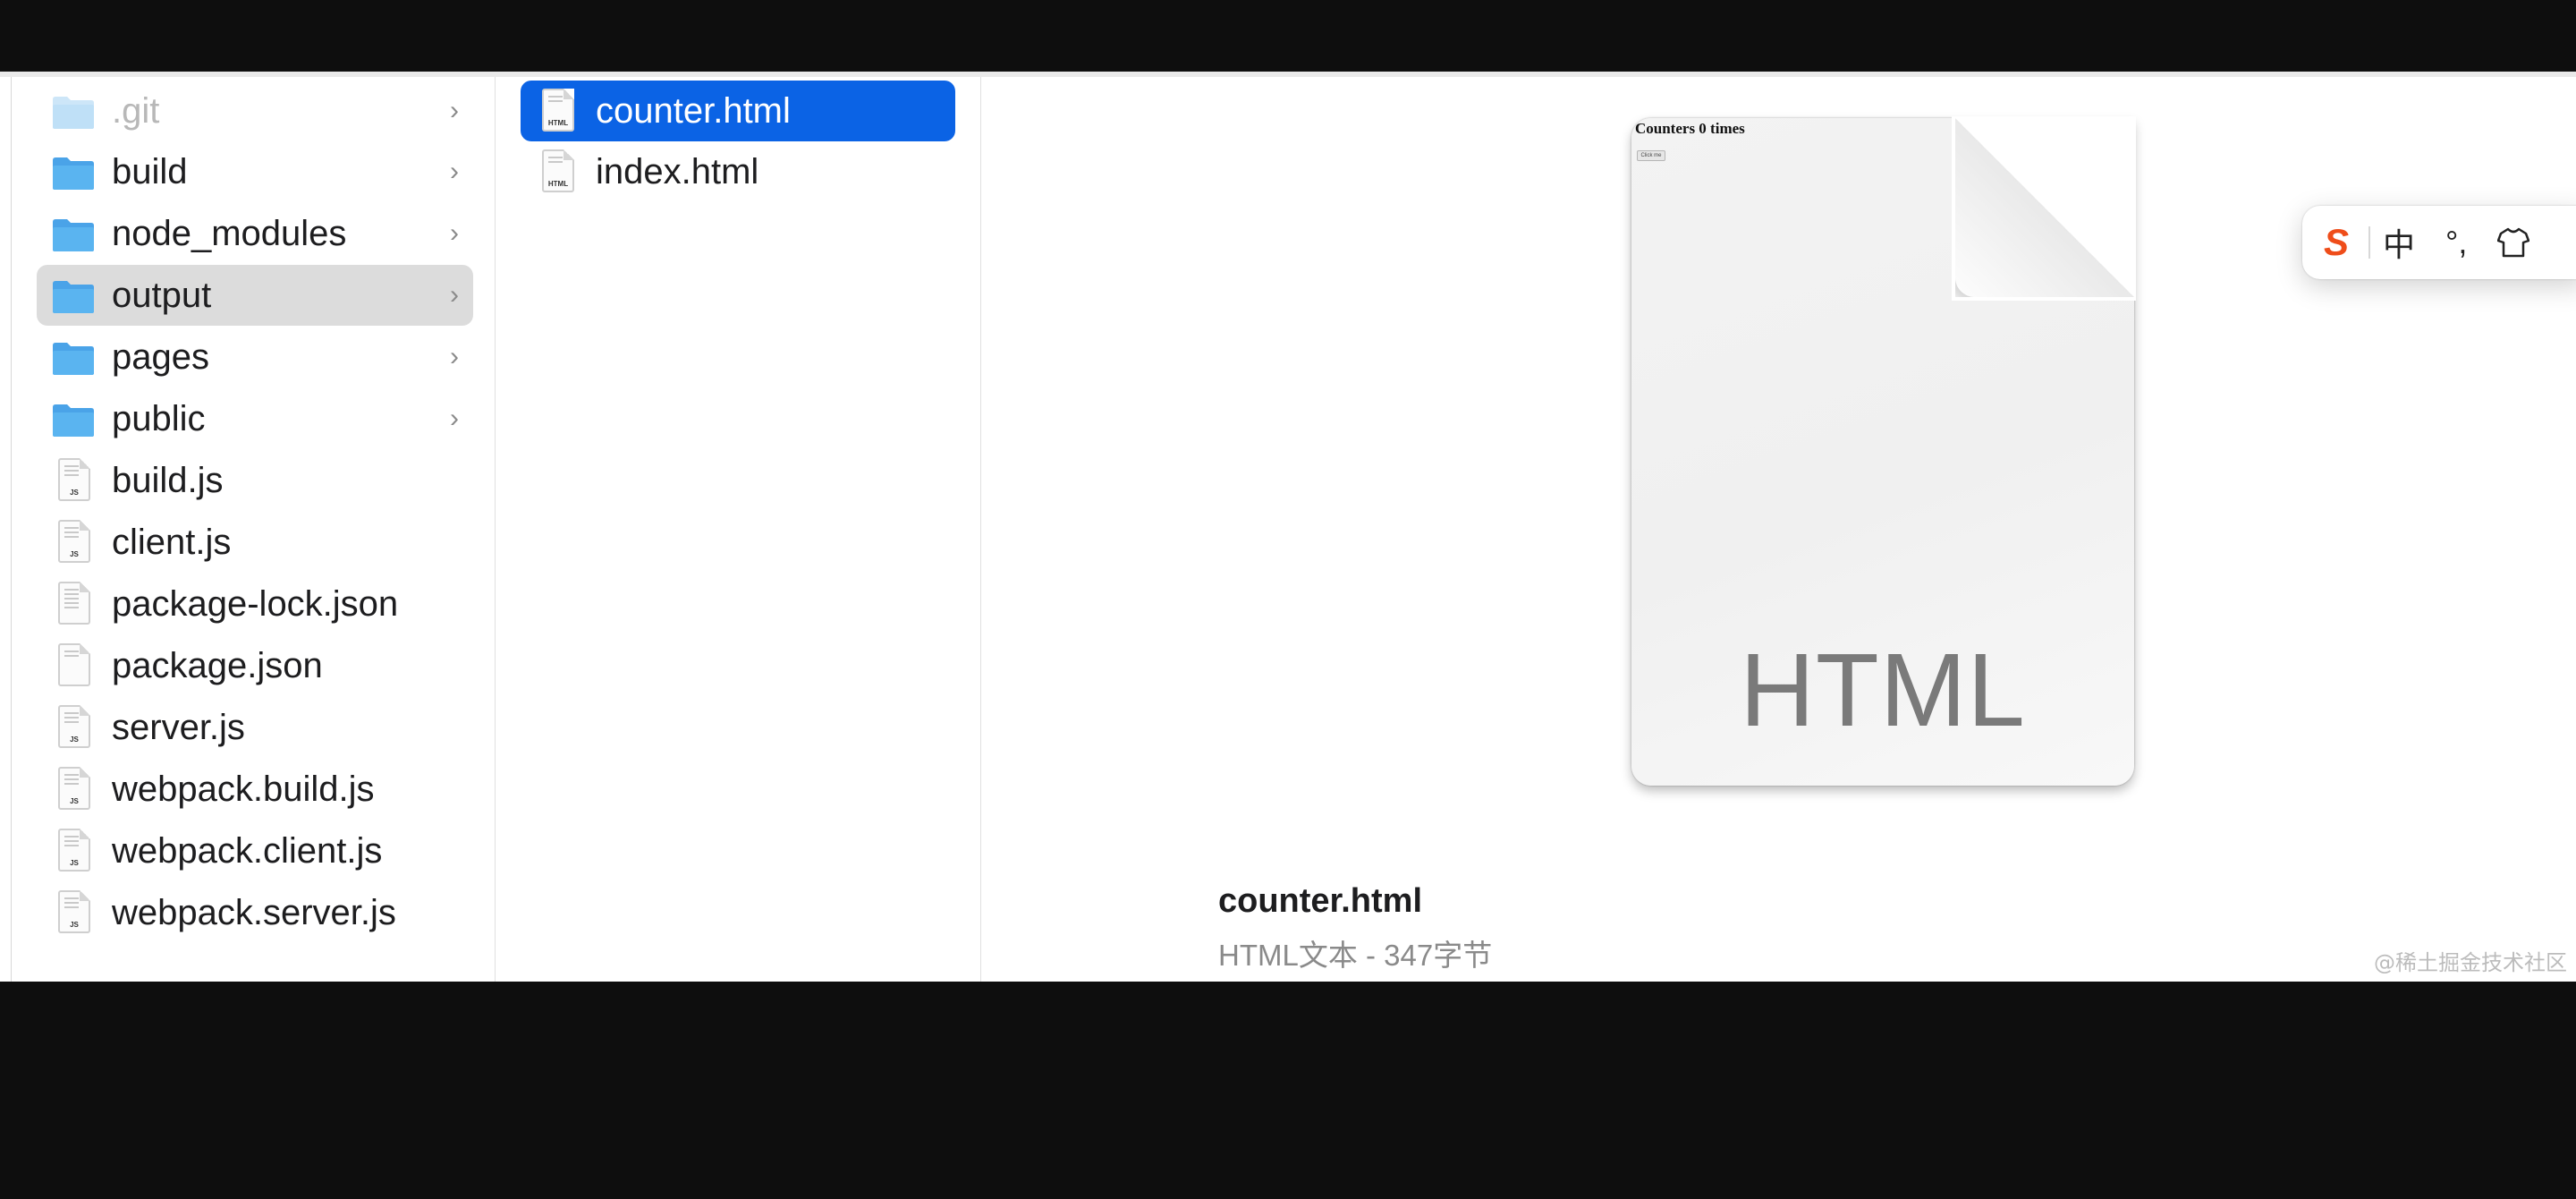  I want to click on file-kind-label: HTML, so click(1883, 690).